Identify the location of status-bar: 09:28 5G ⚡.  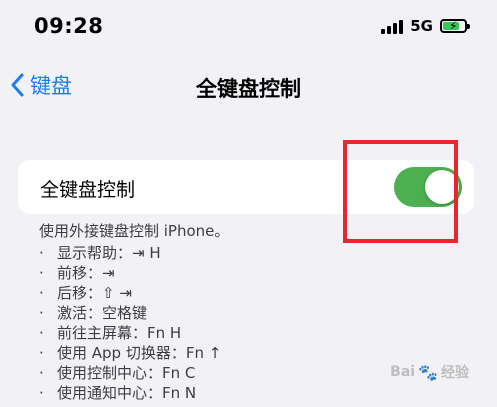
(248, 30).